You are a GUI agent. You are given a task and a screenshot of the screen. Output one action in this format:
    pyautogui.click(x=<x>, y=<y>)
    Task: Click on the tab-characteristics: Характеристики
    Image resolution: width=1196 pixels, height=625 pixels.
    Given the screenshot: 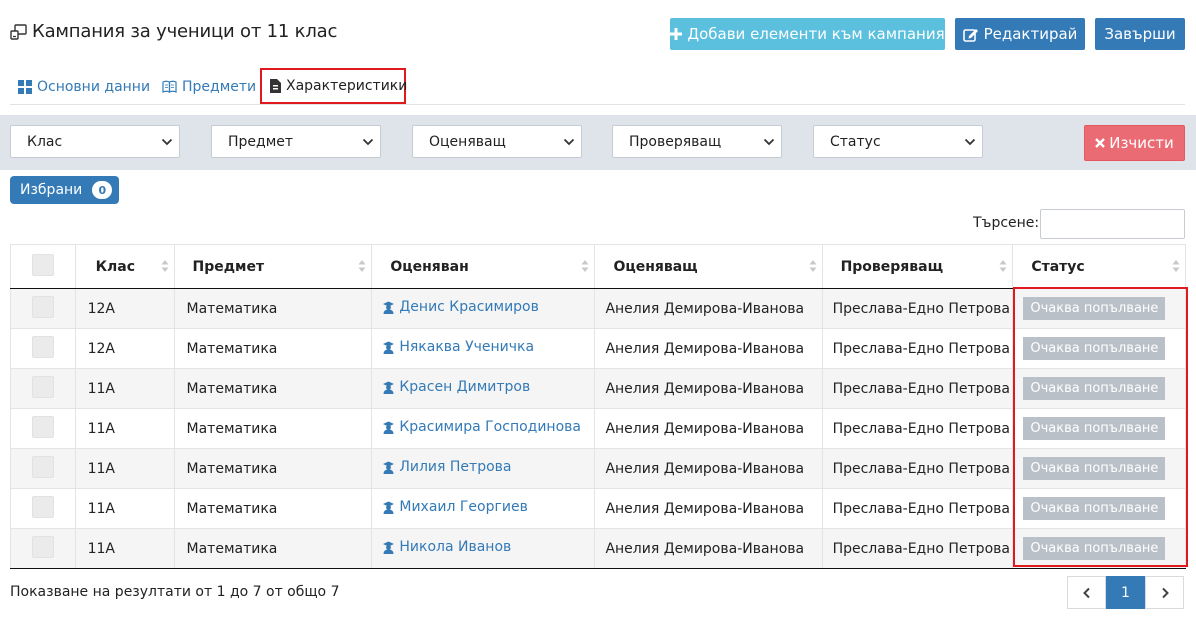 What is the action you would take?
    pyautogui.click(x=333, y=86)
    